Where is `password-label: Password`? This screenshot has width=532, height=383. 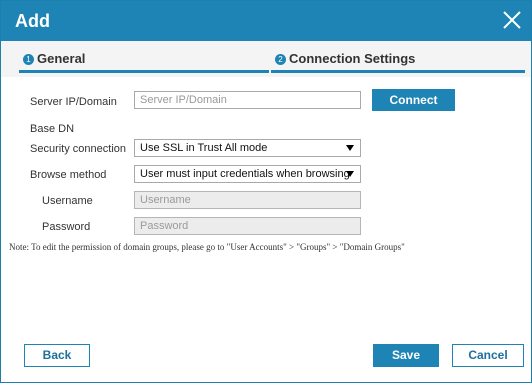 password-label: Password is located at coordinates (66, 227).